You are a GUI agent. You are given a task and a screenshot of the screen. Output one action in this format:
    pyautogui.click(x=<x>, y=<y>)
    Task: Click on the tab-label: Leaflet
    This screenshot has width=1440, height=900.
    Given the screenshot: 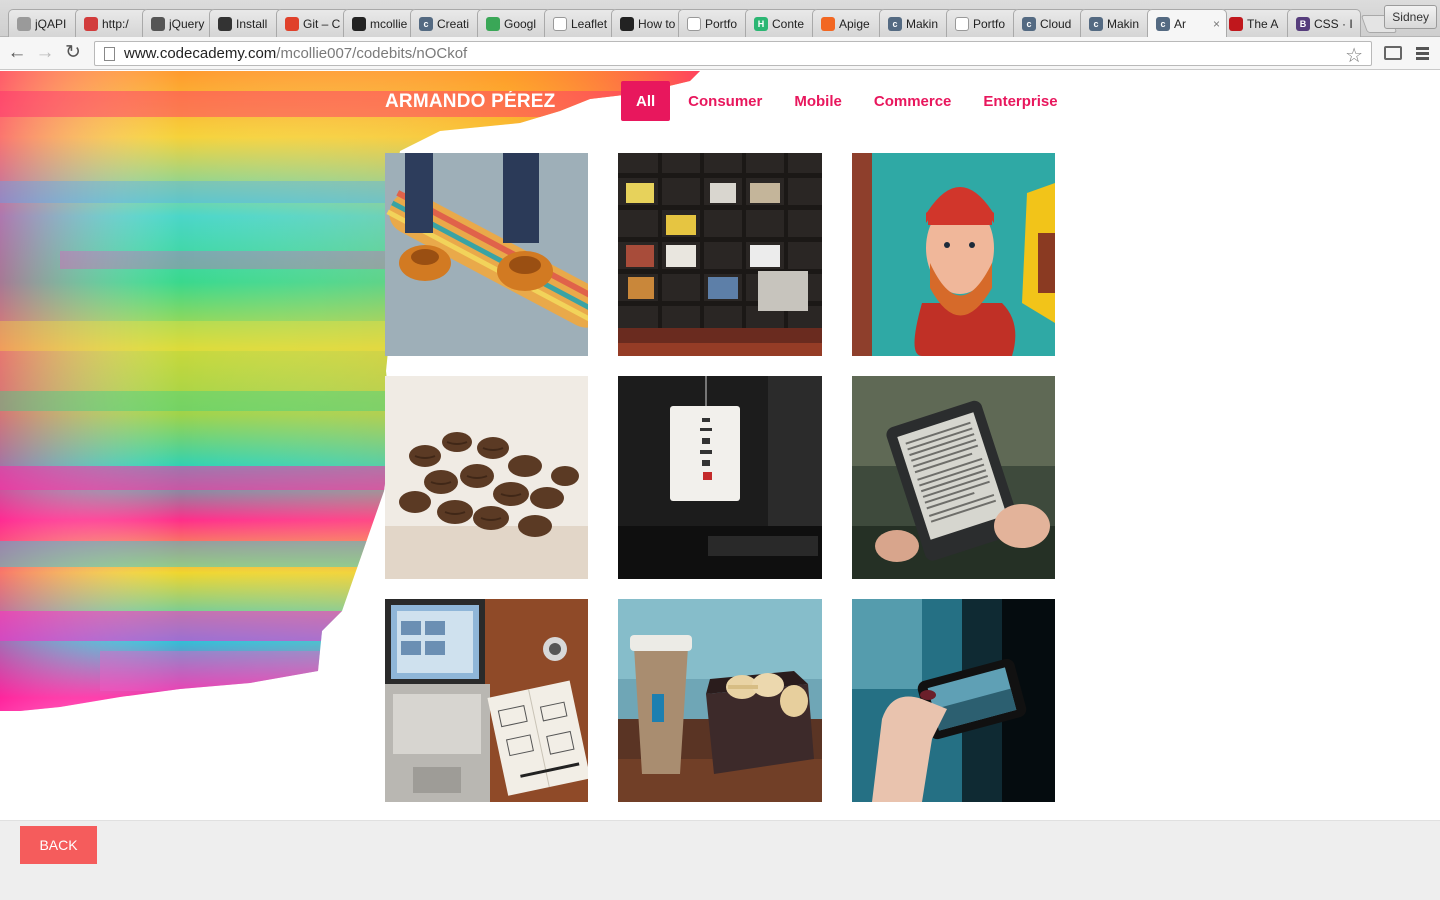 What is the action you would take?
    pyautogui.click(x=589, y=23)
    